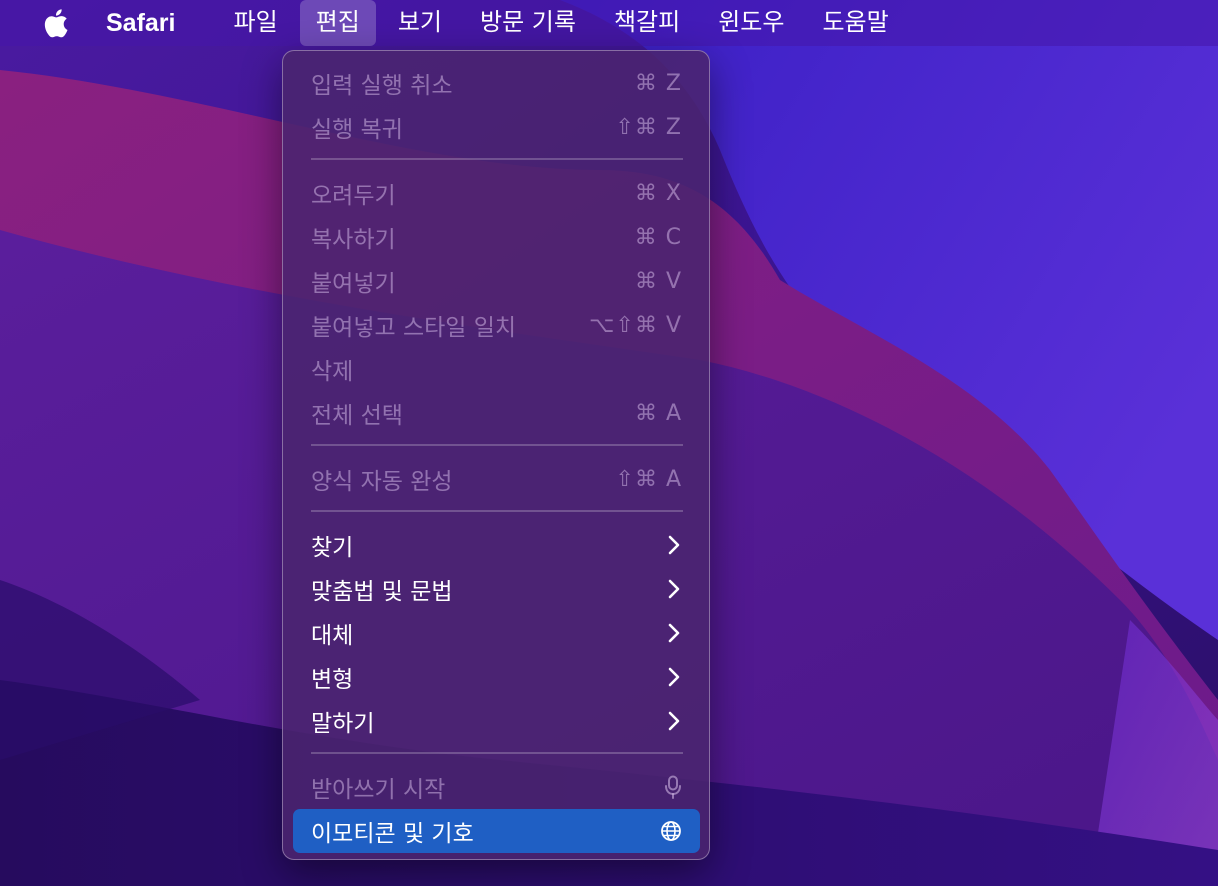 This screenshot has height=886, width=1218. Describe the element at coordinates (496, 589) in the screenshot. I see `menu-item-spelling-grammar: 맞춤법 및 문법` at that location.